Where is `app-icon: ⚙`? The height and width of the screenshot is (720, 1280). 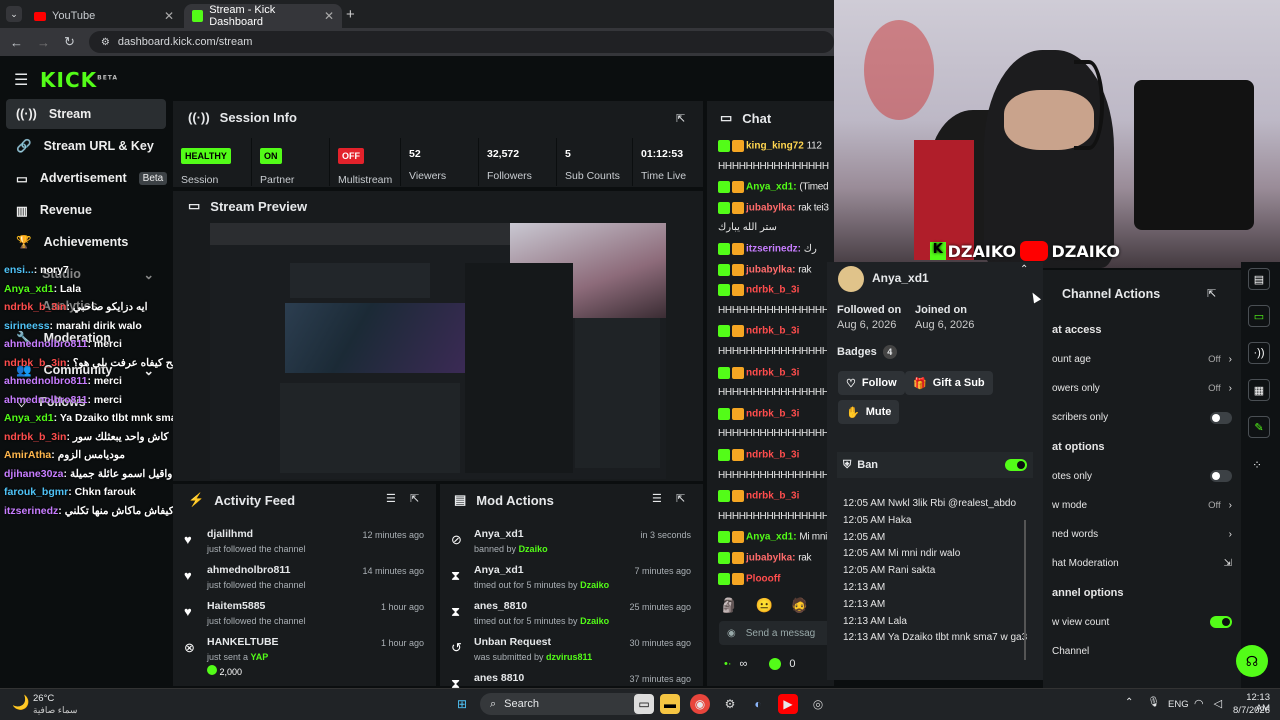 app-icon: ⚙ is located at coordinates (730, 704).